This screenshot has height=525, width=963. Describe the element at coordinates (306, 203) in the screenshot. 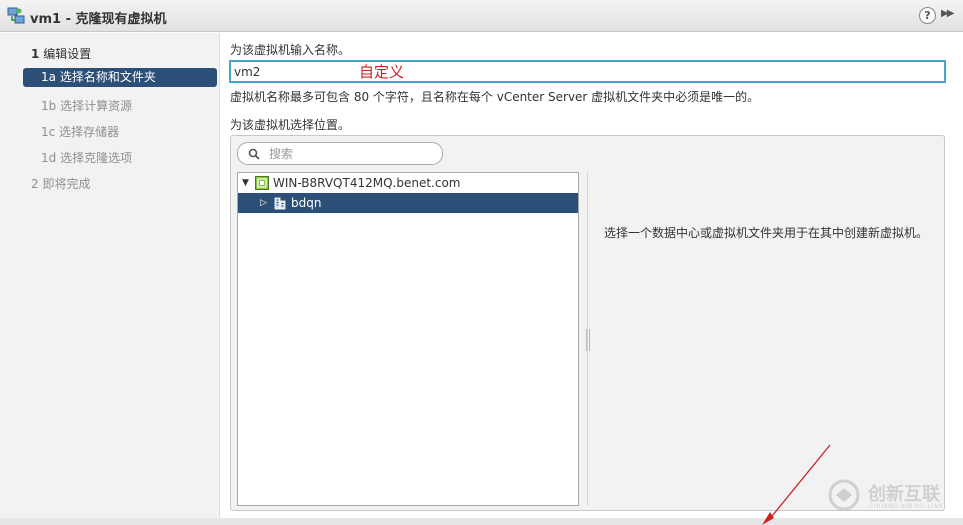

I see `tree-label-datacenter: bdqn` at that location.